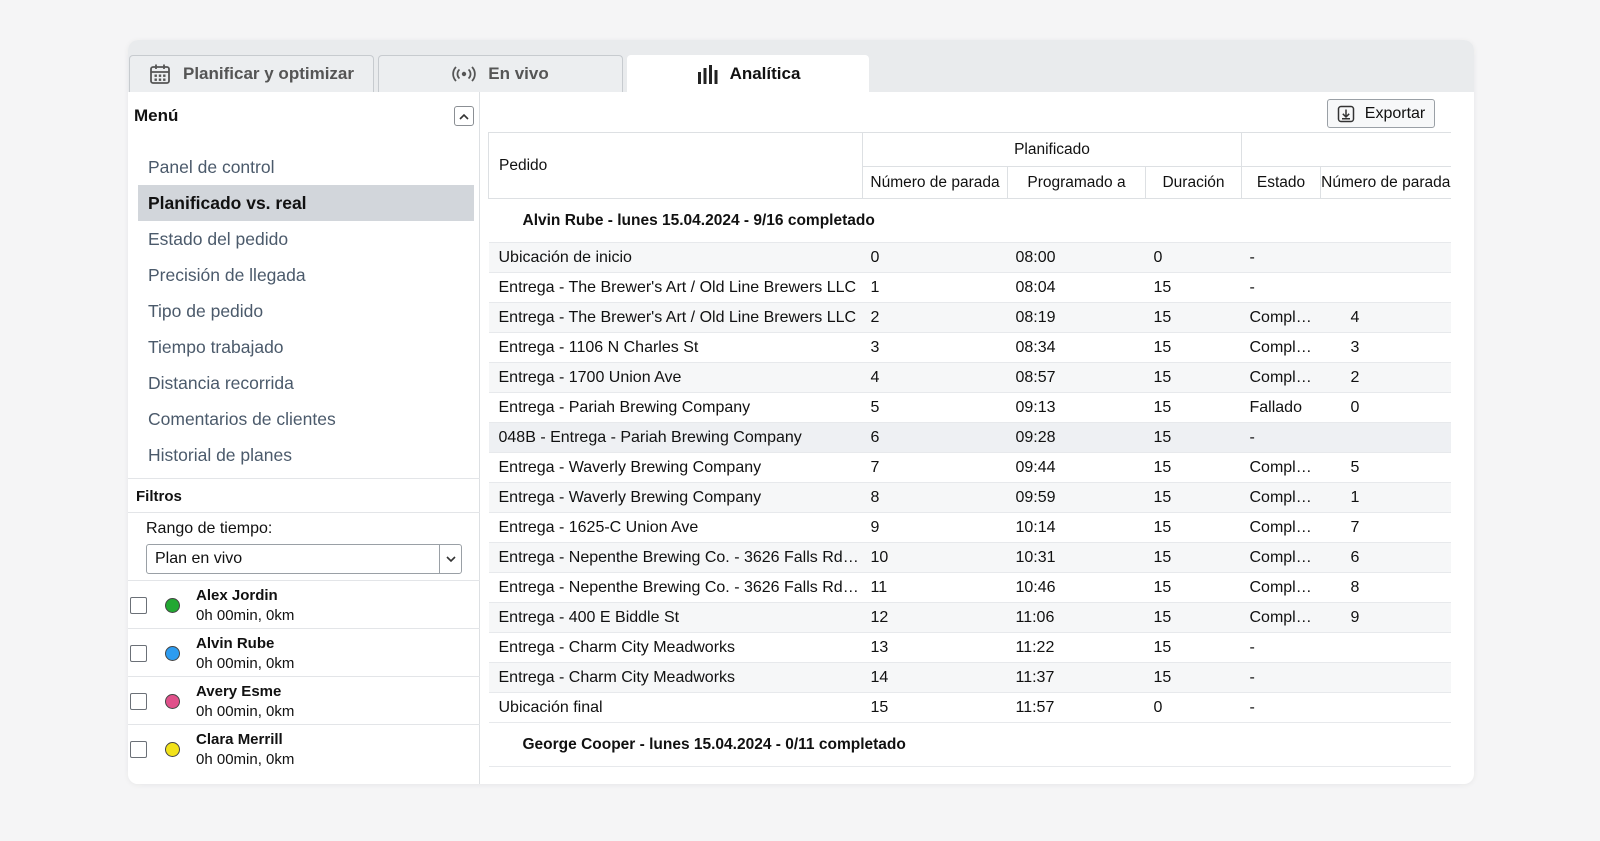 This screenshot has height=841, width=1600. I want to click on cell-numero-de-parada-real: 5, so click(1385, 467).